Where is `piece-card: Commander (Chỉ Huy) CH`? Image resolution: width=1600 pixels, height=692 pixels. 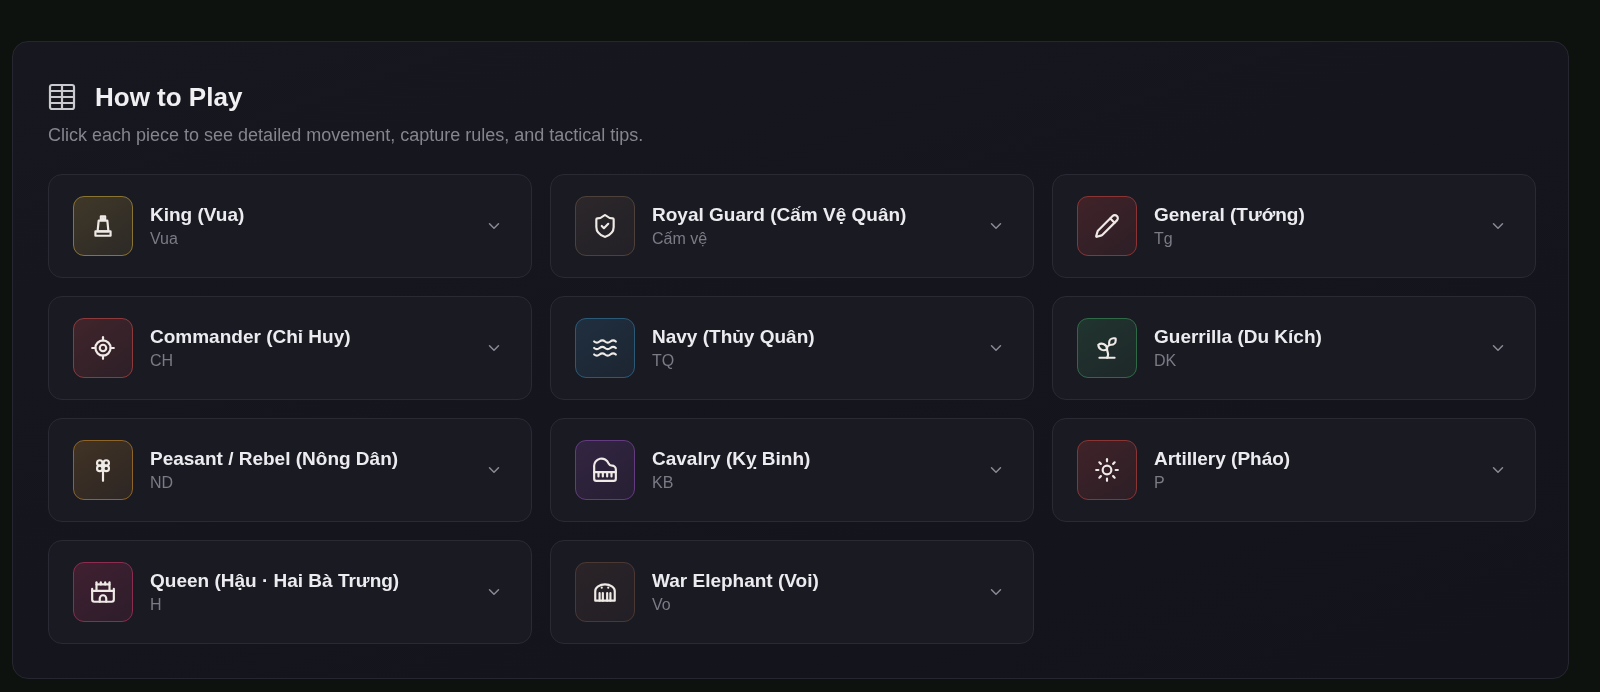 piece-card: Commander (Chỉ Huy) CH is located at coordinates (290, 348).